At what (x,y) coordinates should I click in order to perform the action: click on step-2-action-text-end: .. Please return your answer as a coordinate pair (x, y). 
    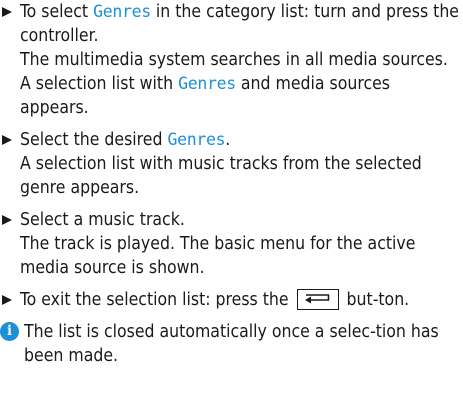
    Looking at the image, I should click on (228, 140).